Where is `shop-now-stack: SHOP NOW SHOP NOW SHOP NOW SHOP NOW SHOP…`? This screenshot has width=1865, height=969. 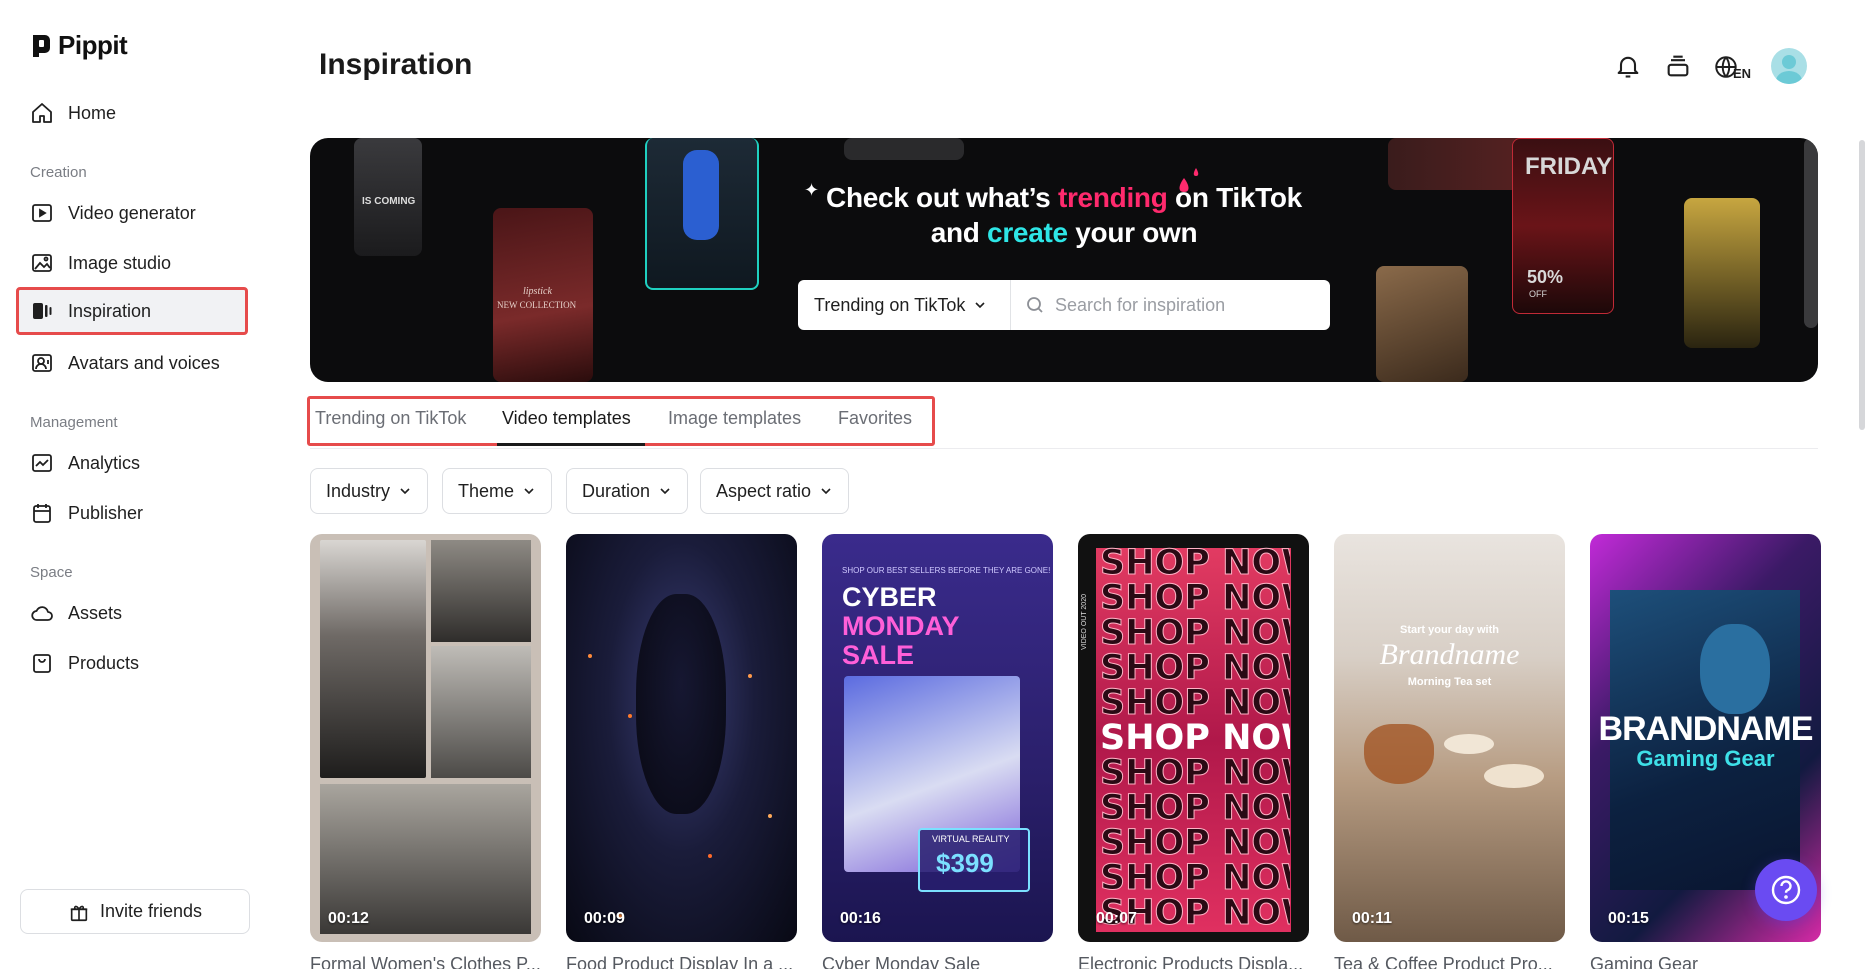 shop-now-stack: SHOP NOW SHOP NOW SHOP NOW SHOP NOW SHOP… is located at coordinates (1195, 741).